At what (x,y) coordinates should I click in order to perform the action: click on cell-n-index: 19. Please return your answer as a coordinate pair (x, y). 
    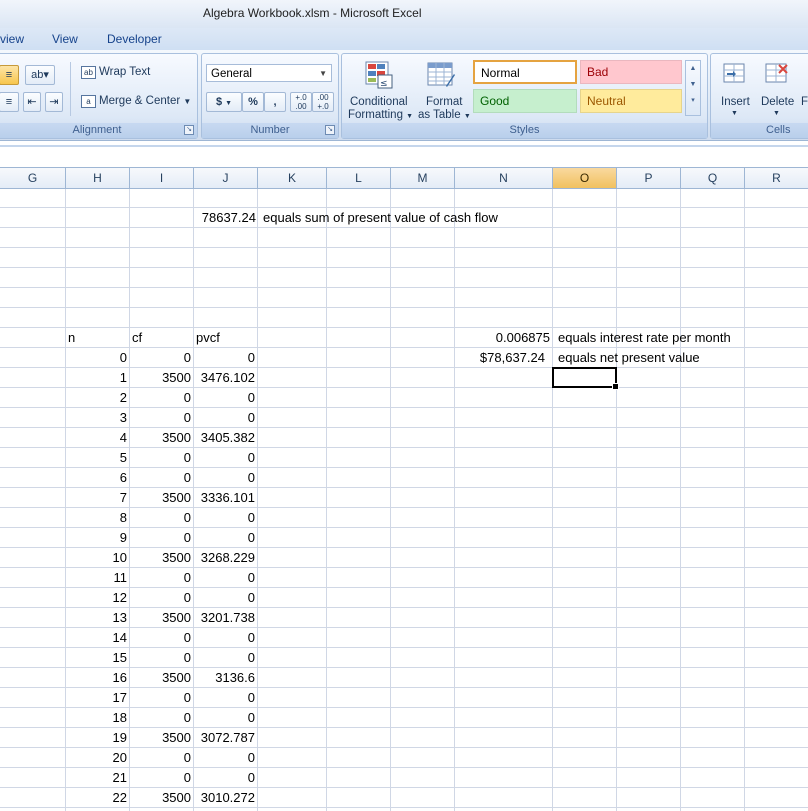
    Looking at the image, I should click on (96, 738).